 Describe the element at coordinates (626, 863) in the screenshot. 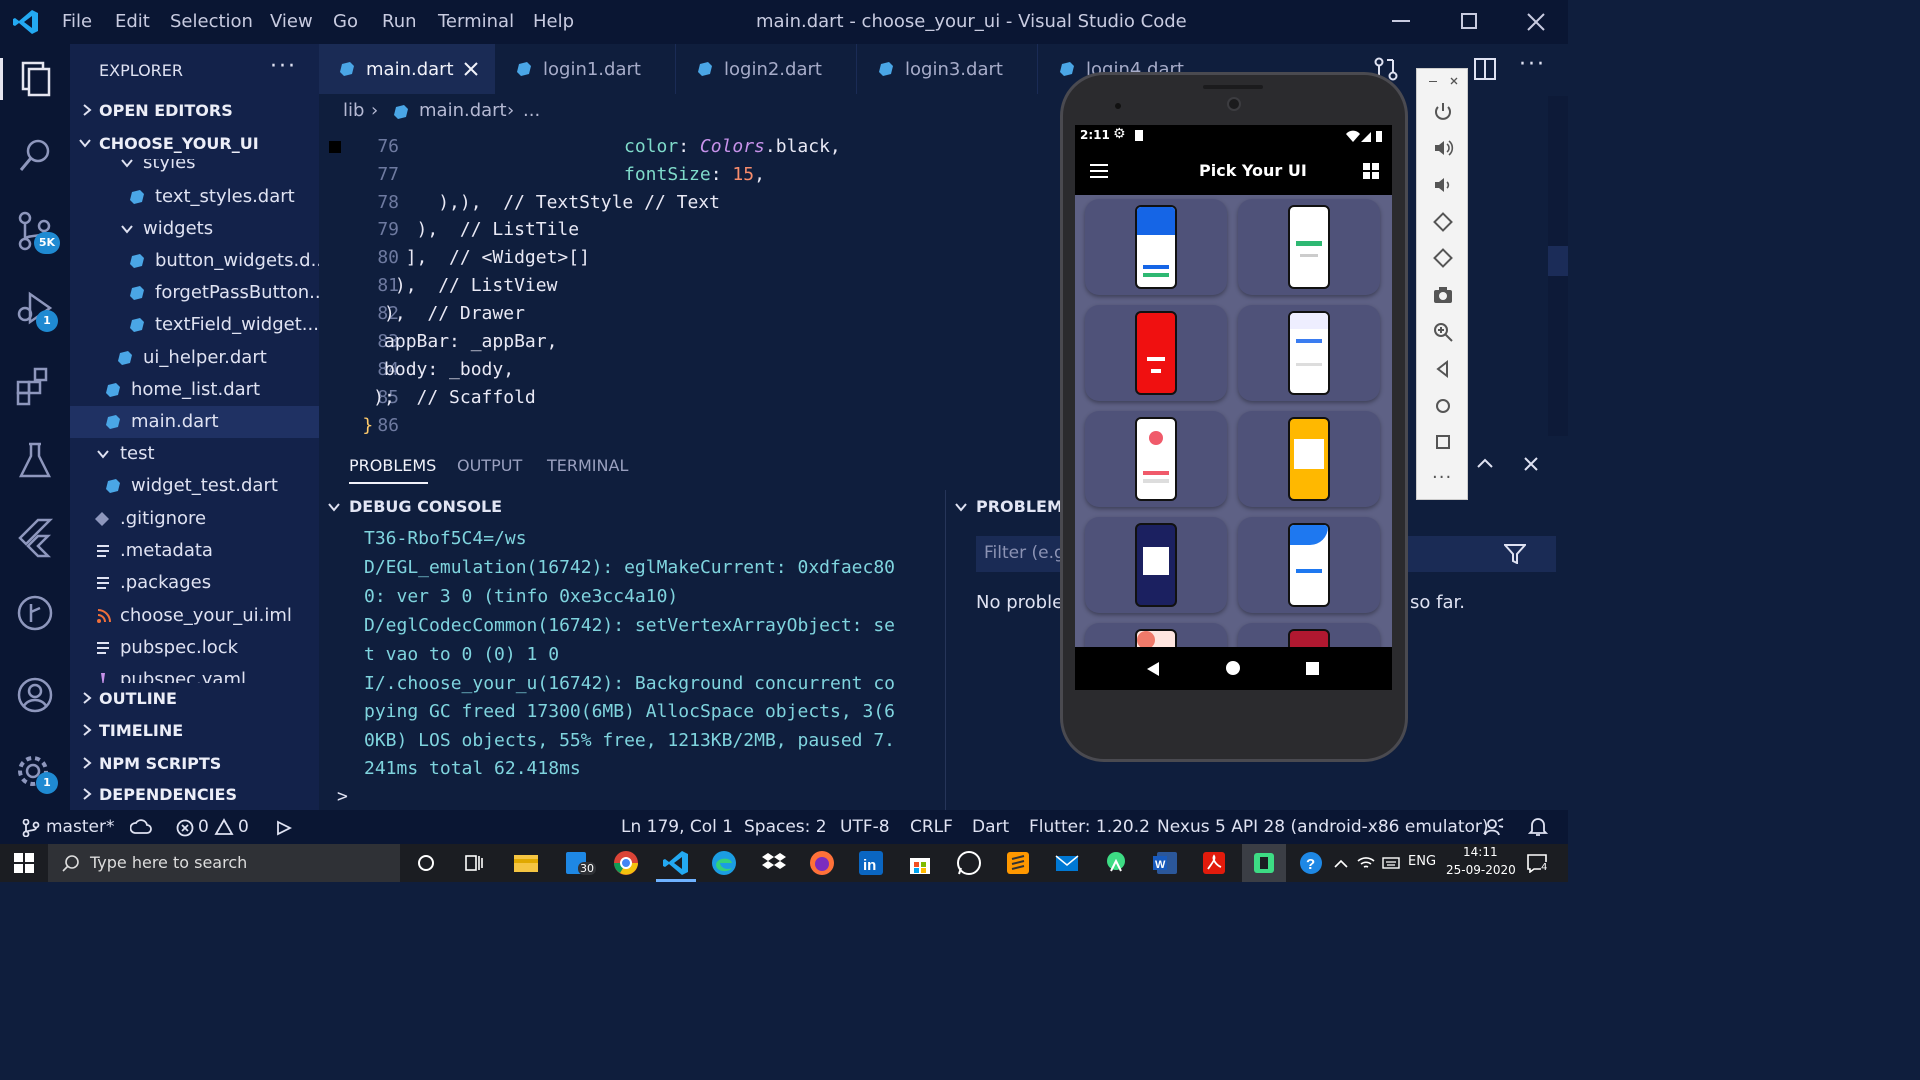

I see `chrome-icon` at that location.